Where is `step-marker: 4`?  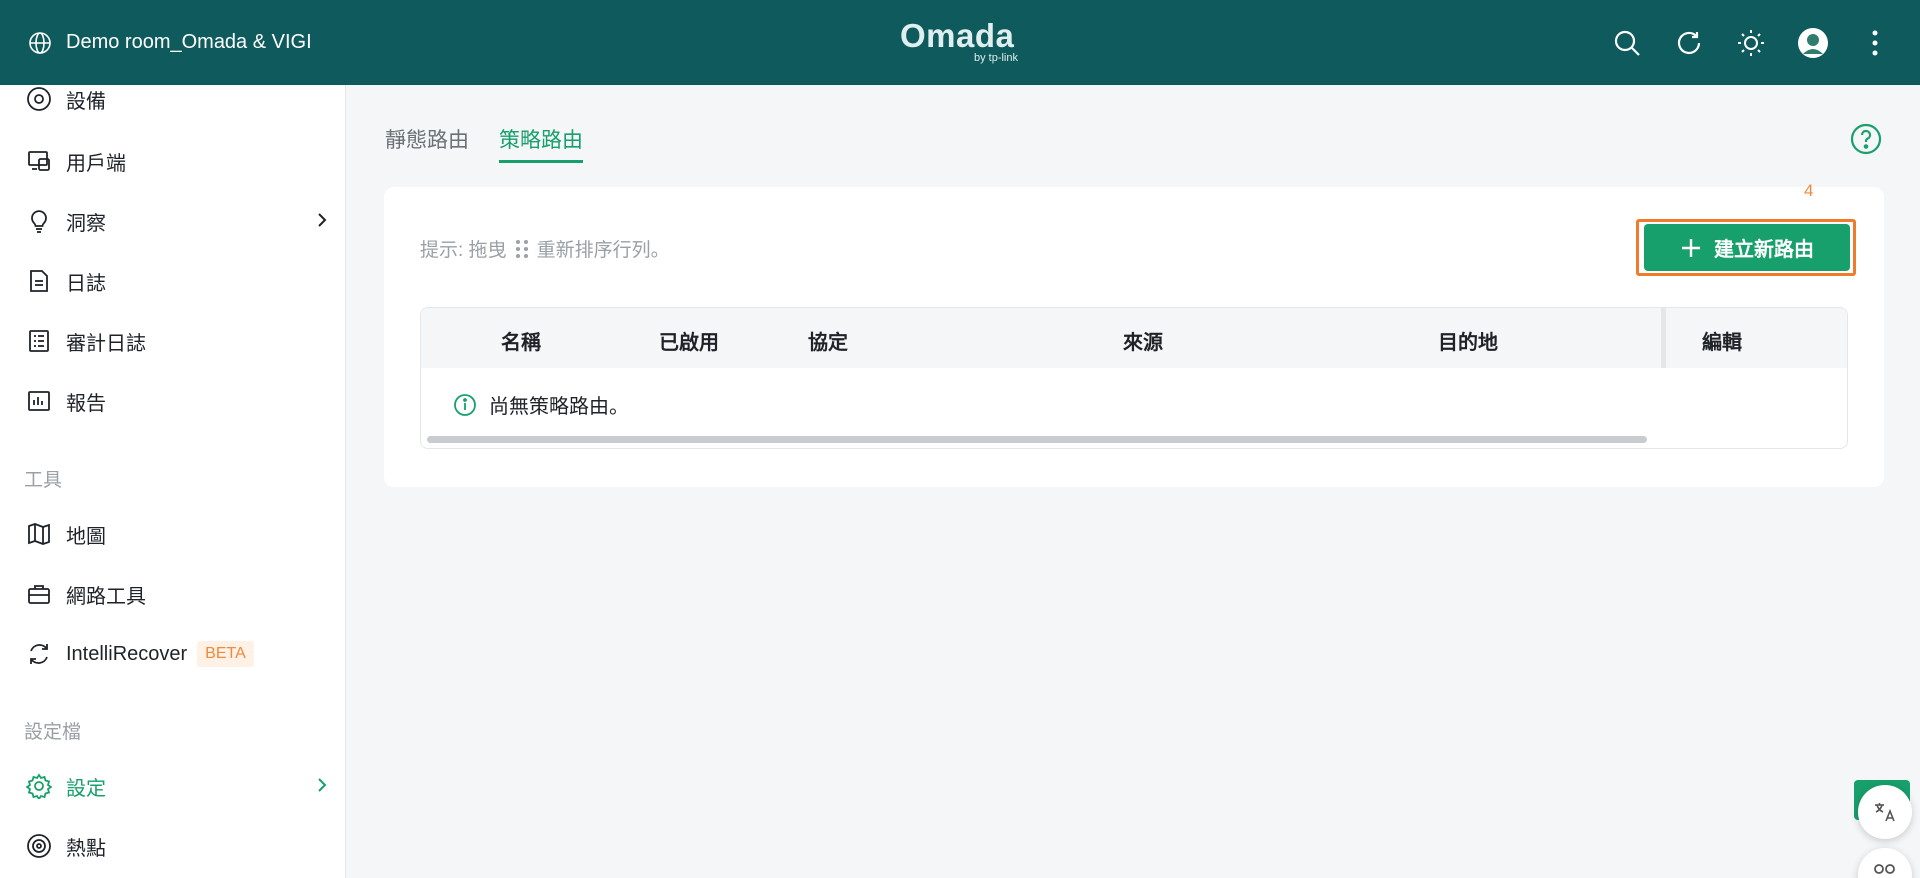 step-marker: 4 is located at coordinates (1809, 190).